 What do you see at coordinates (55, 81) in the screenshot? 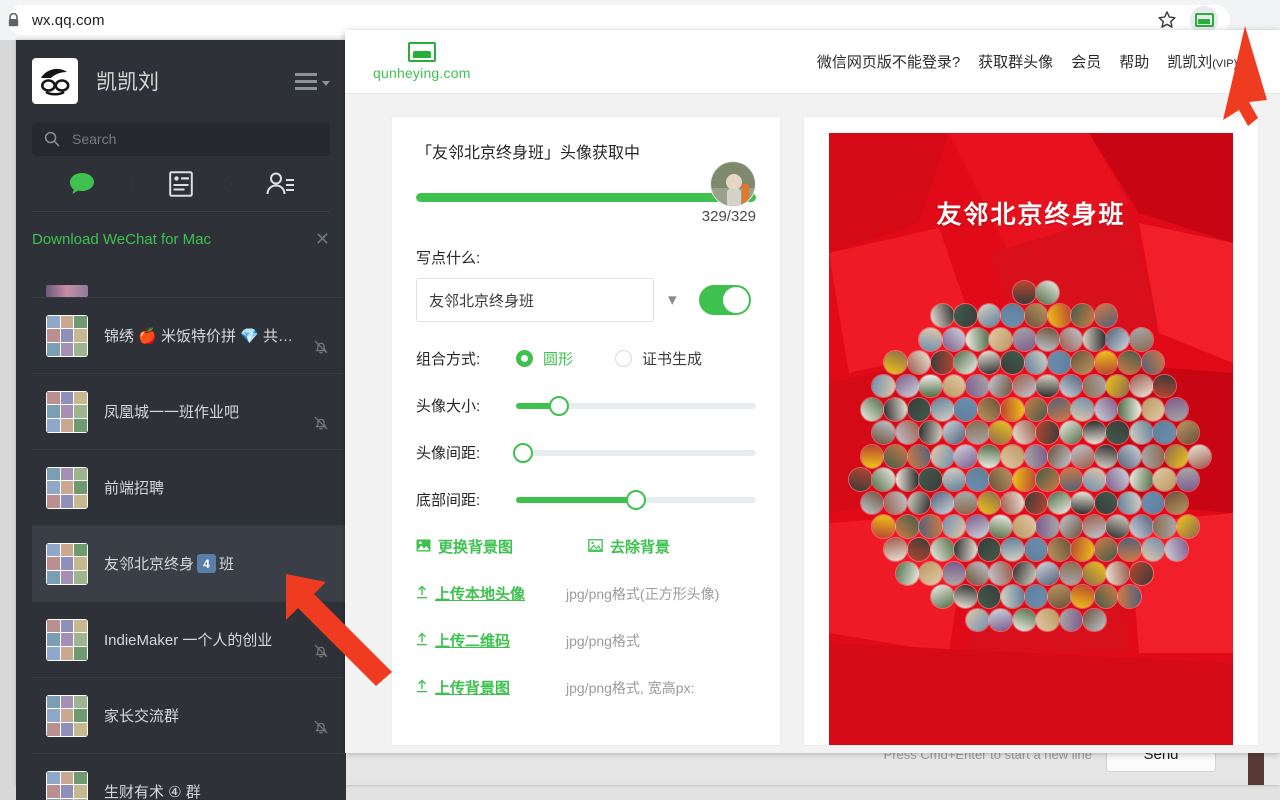
I see `avatar` at bounding box center [55, 81].